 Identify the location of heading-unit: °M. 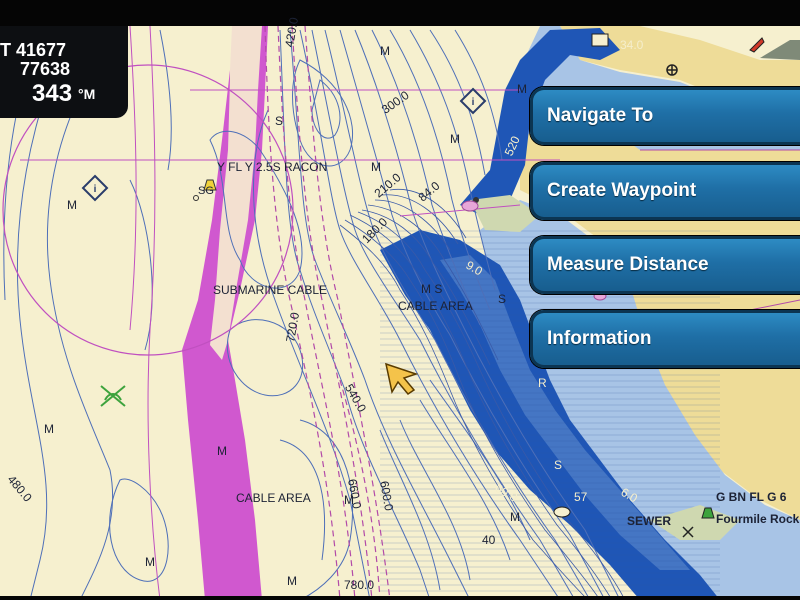
(87, 94).